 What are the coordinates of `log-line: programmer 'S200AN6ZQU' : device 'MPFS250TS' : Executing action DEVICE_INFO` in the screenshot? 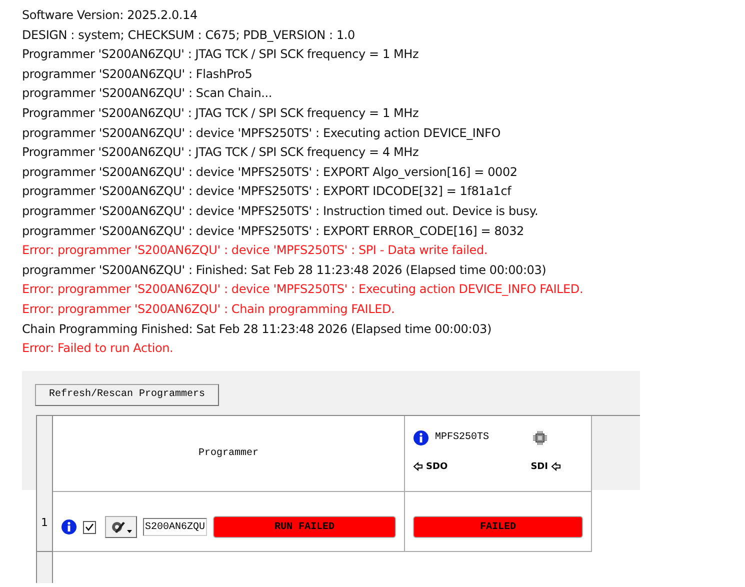 It's located at (262, 133).